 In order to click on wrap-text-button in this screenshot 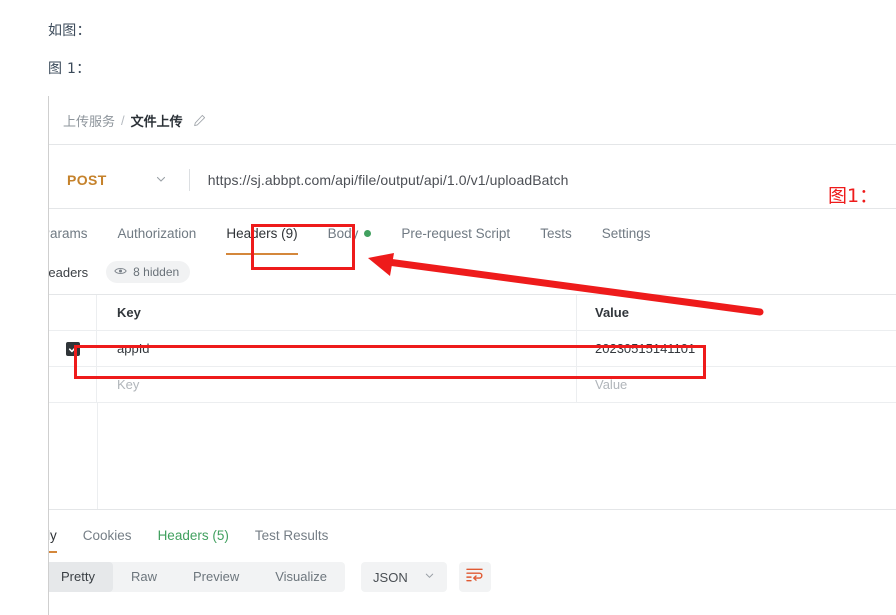, I will do `click(474, 577)`.